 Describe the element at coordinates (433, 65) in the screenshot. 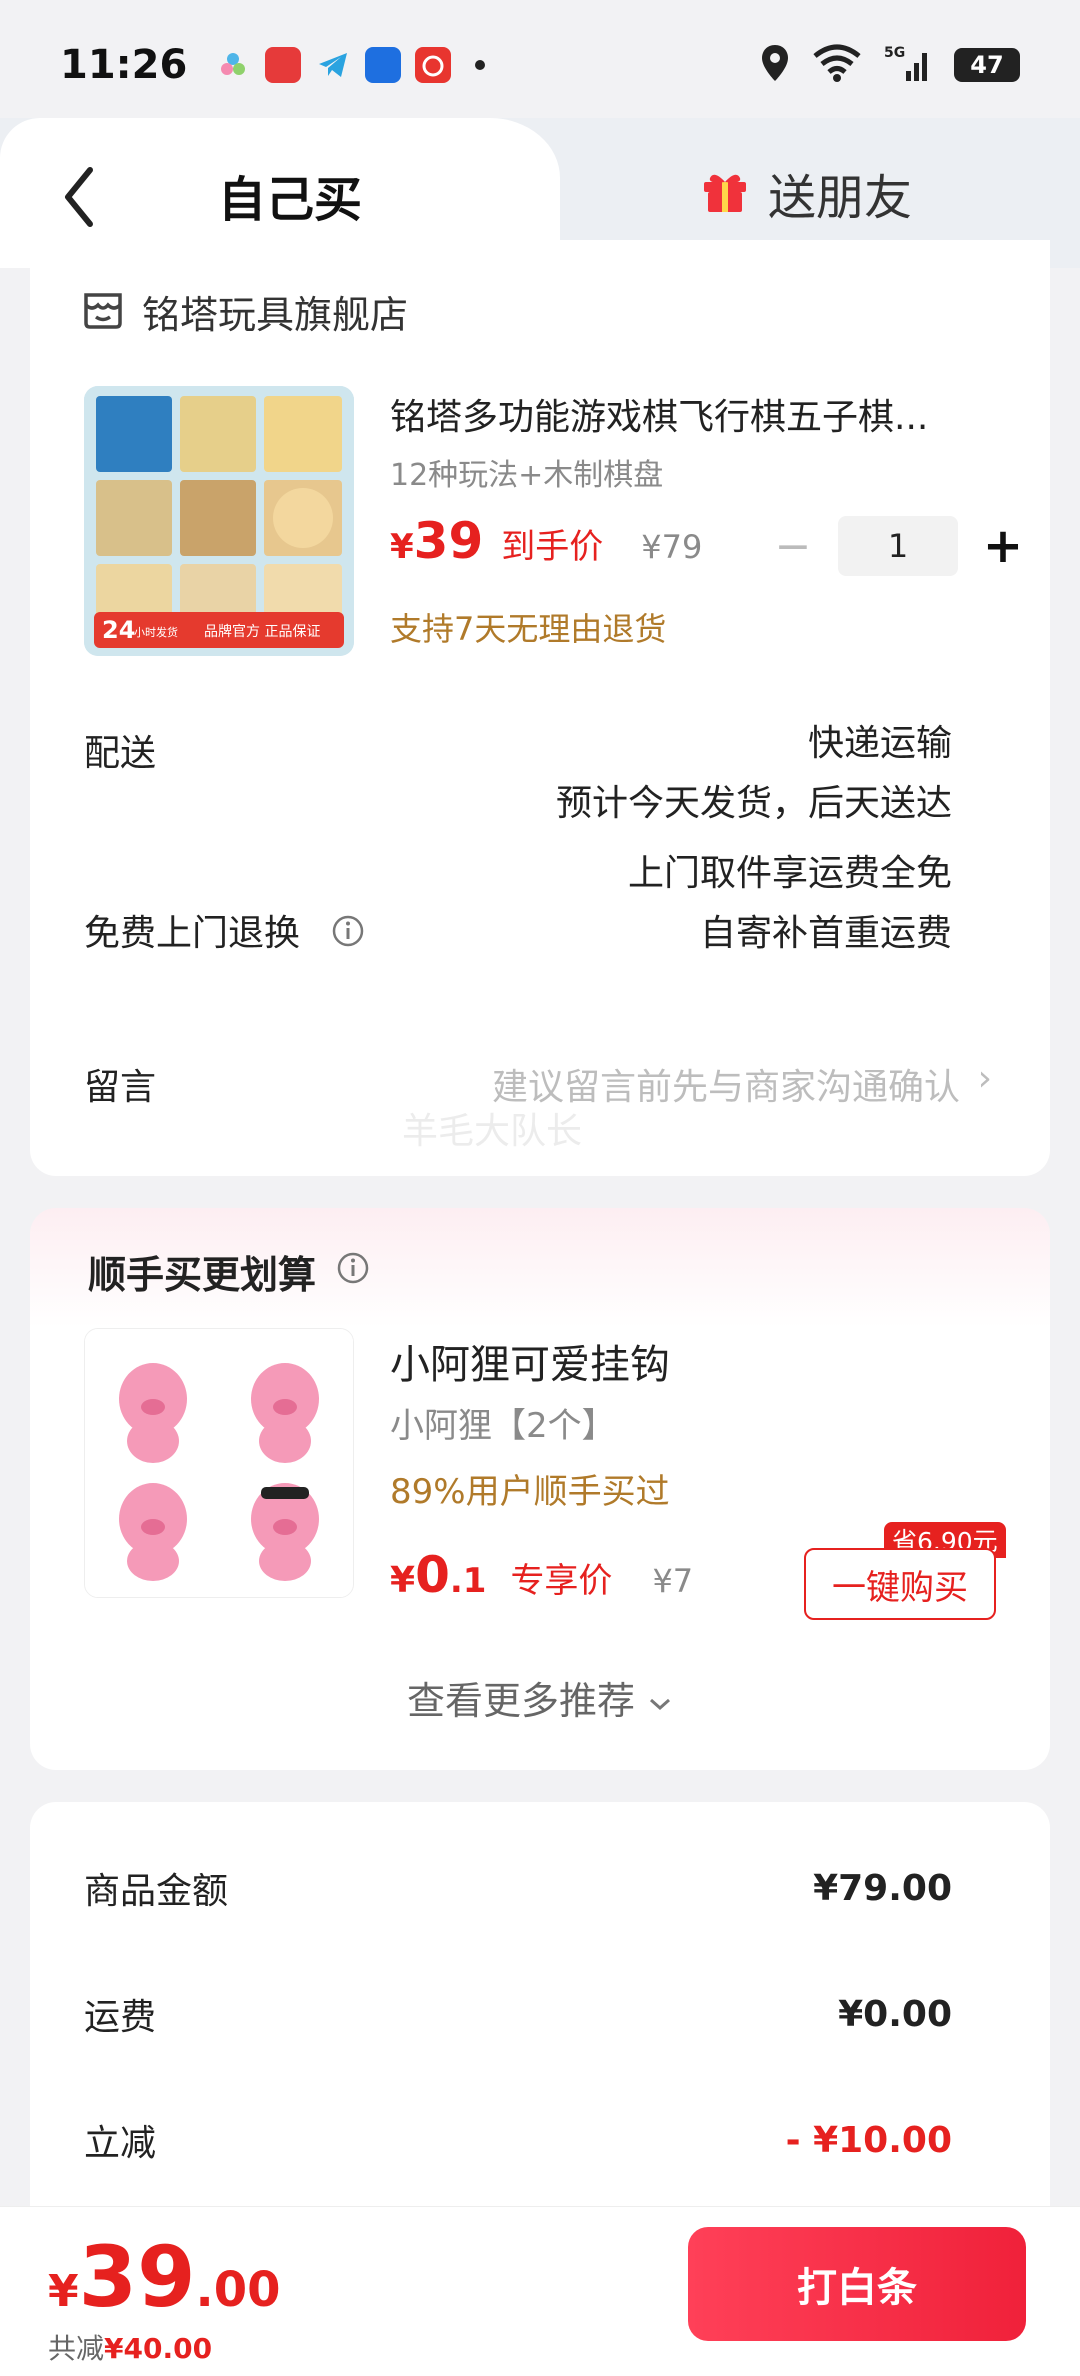

I see `app-music-icon` at that location.